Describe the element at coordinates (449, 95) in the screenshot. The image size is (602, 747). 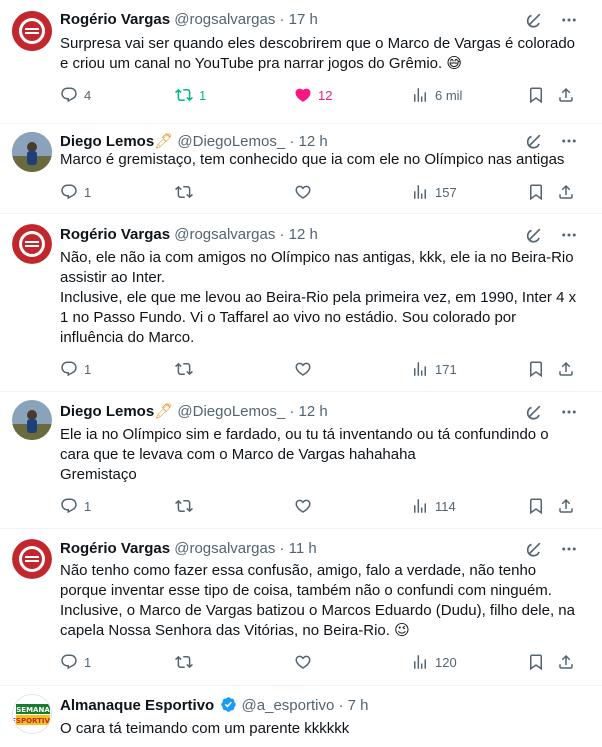
I see `views-count: 6 mil` at that location.